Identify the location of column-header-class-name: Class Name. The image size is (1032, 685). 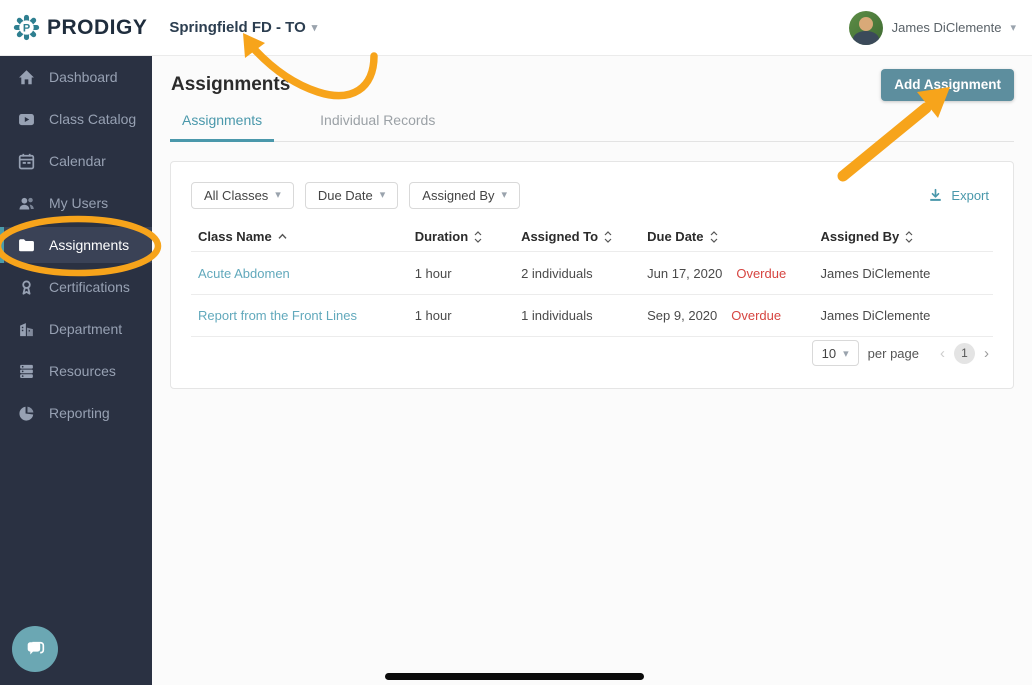
(306, 236).